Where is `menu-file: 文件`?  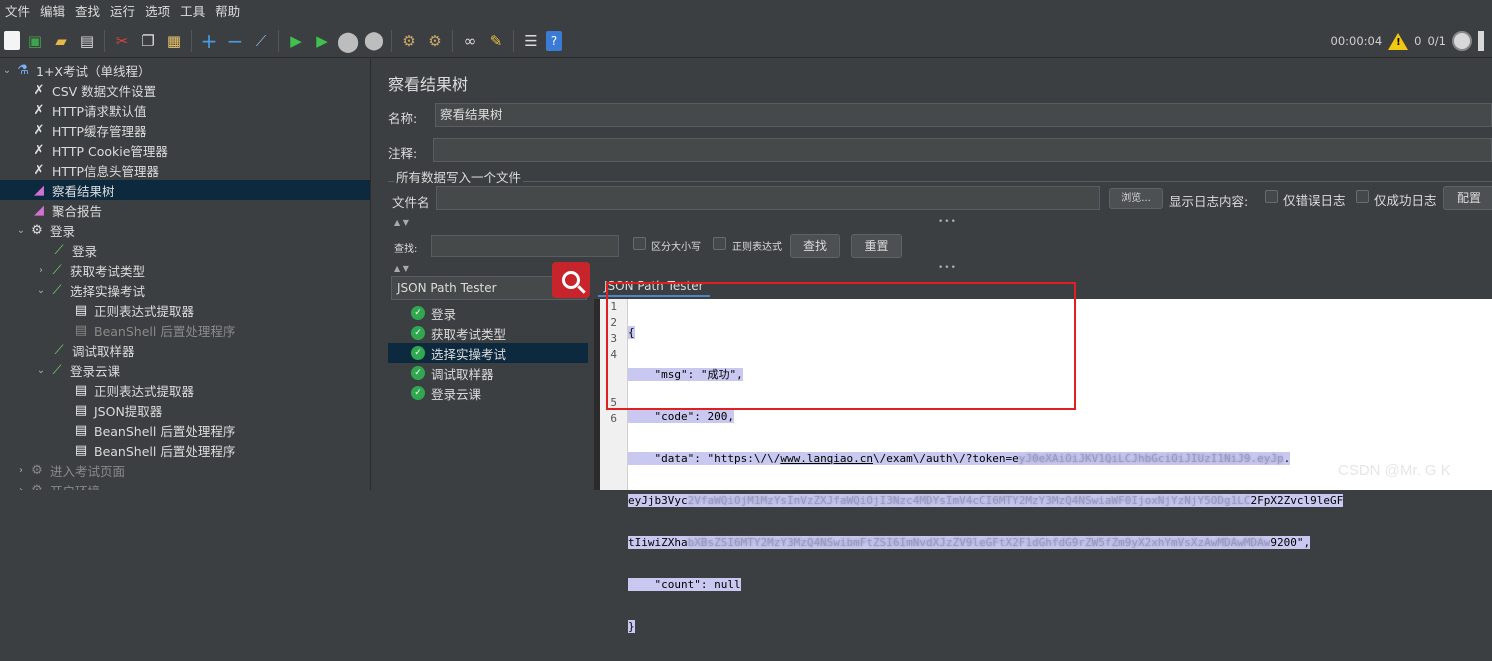 menu-file: 文件 is located at coordinates (17, 12).